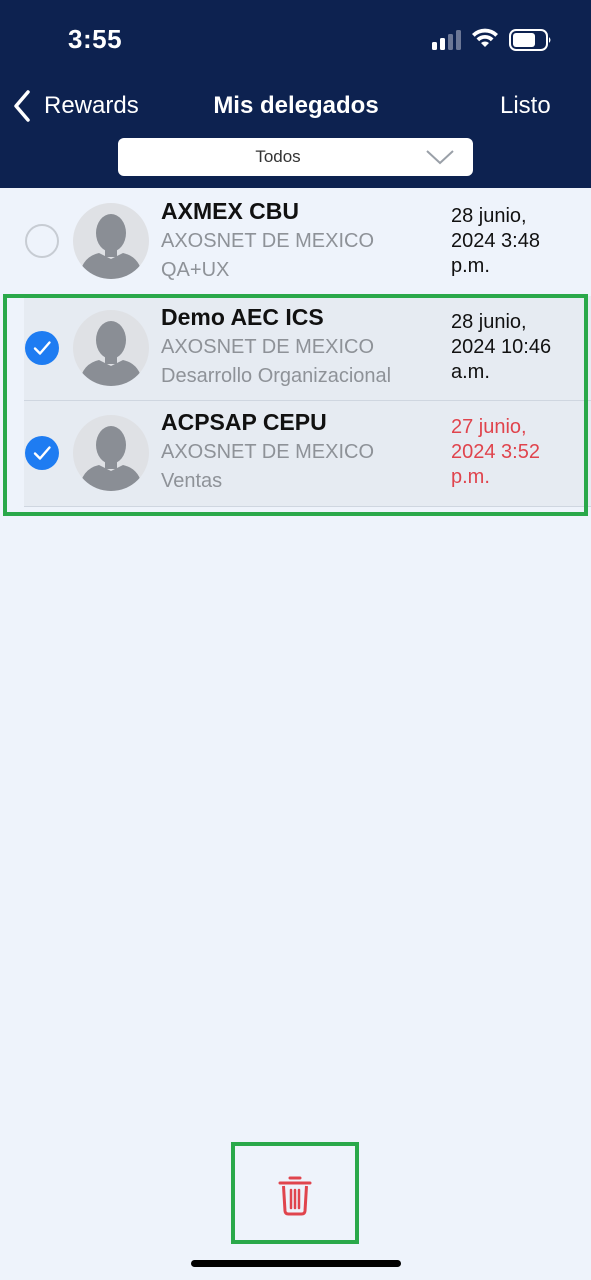 This screenshot has width=591, height=1280. What do you see at coordinates (495, 452) in the screenshot?
I see `delegate-date: 27 junio, 2024 3:52 p.m.` at bounding box center [495, 452].